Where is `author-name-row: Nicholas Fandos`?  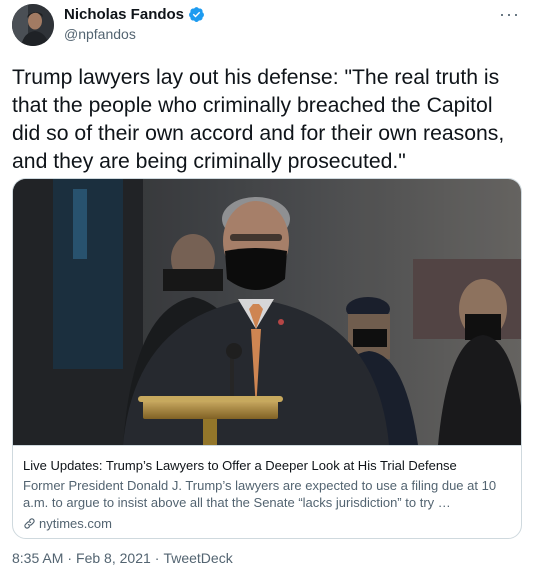
author-name-row: Nicholas Fandos is located at coordinates (134, 14).